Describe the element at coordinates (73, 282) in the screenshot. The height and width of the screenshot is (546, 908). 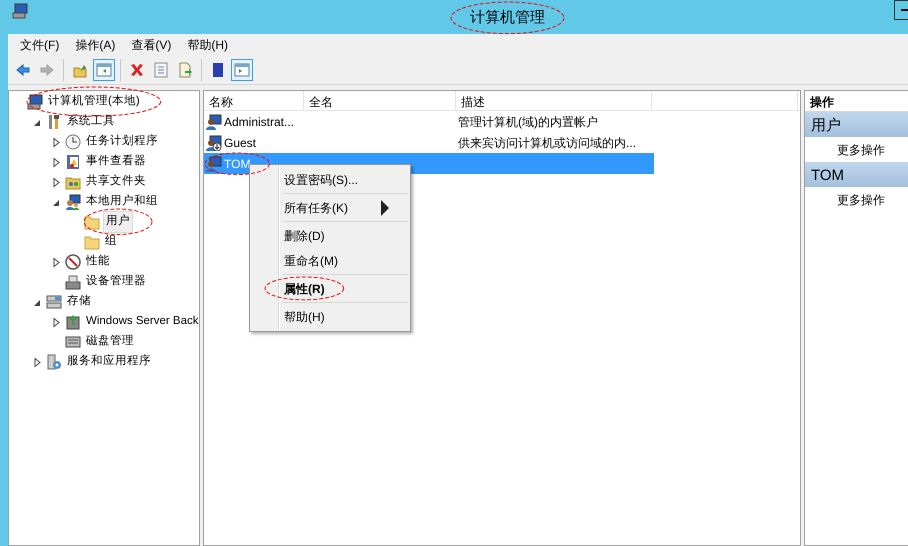
I see `device-manager-icon` at that location.